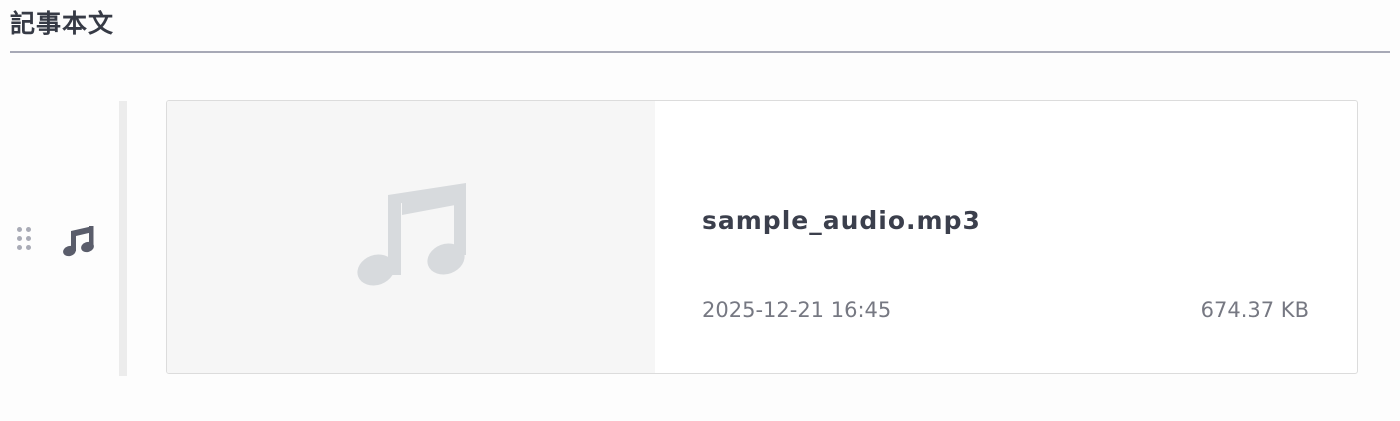 Image resolution: width=1400 pixels, height=421 pixels. What do you see at coordinates (841, 220) in the screenshot?
I see `file-name: sample_audio.mp3` at bounding box center [841, 220].